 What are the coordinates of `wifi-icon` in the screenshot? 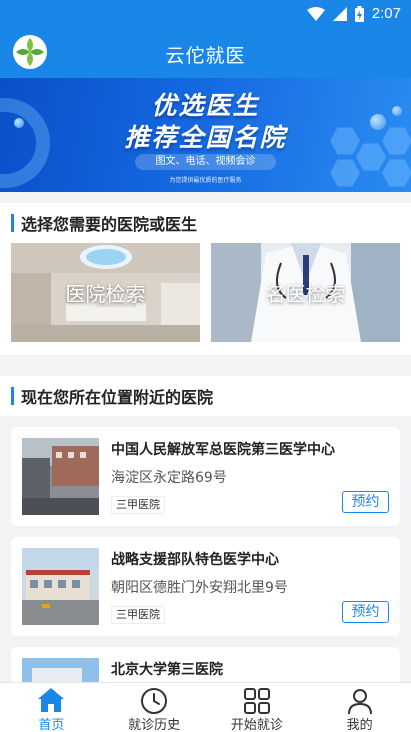 It's located at (315, 13).